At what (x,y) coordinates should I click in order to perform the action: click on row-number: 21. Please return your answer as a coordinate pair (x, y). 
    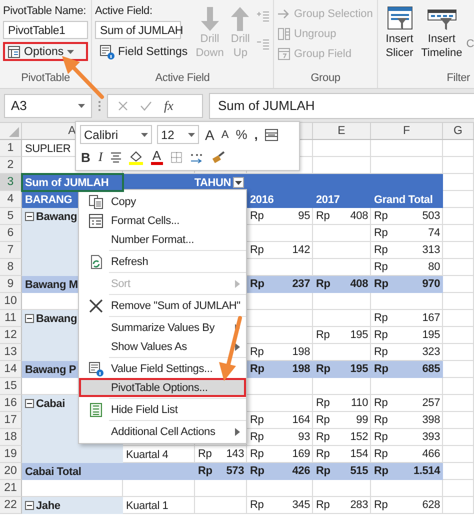
    Looking at the image, I should click on (11, 488).